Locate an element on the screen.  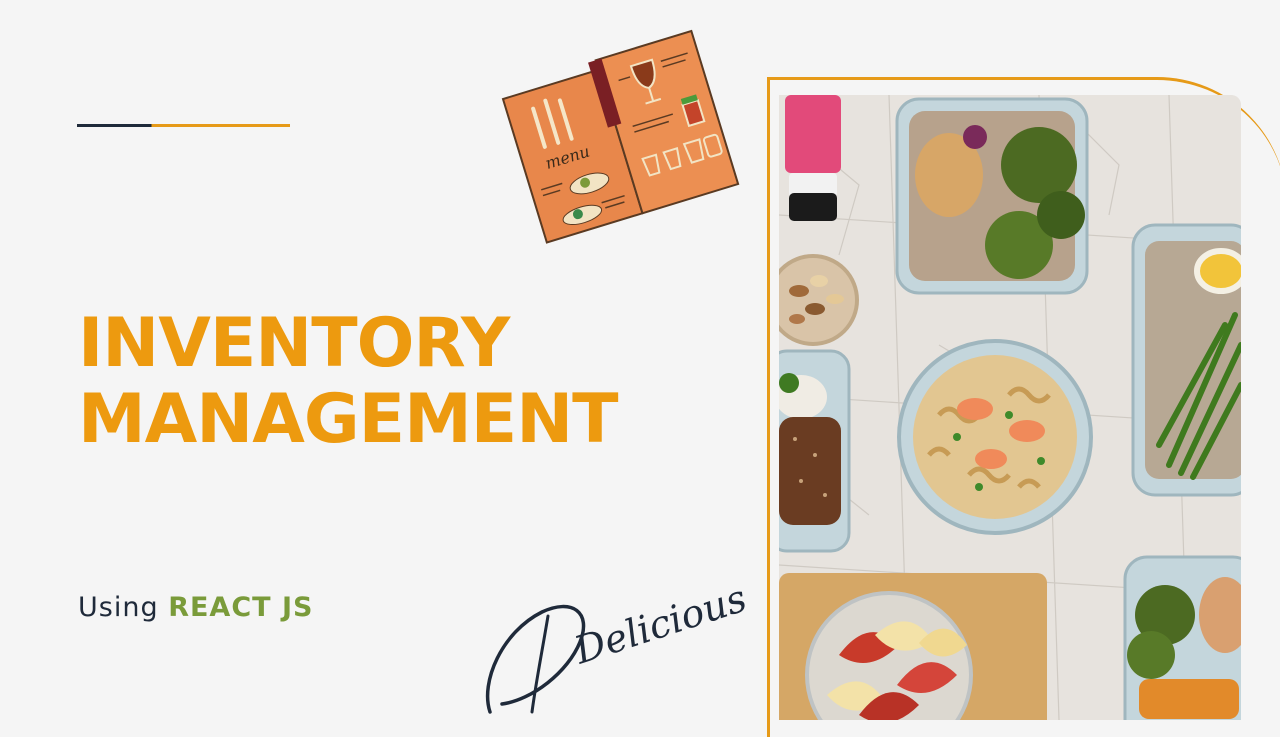
page-title: INVENTORY MANAGEMENT is located at coordinates (348, 381).